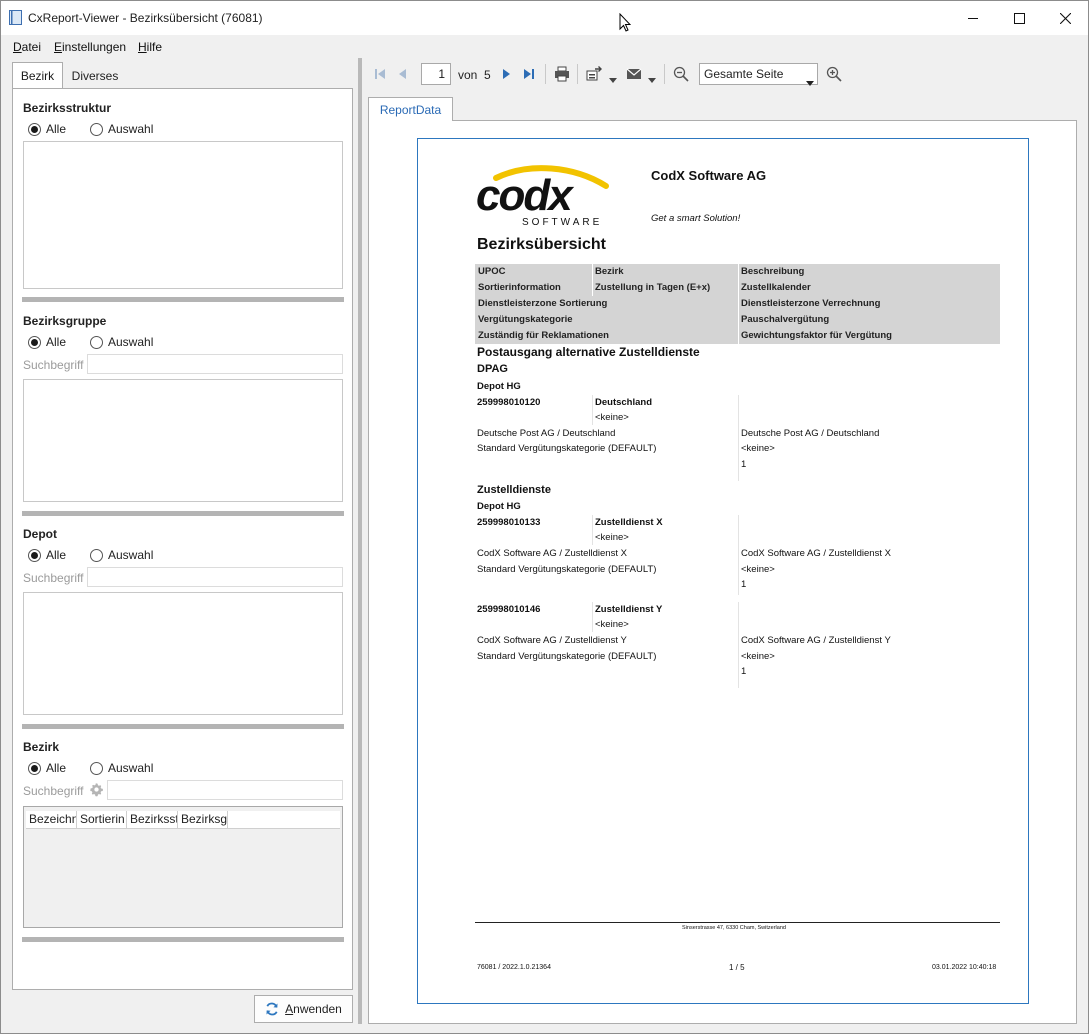 The width and height of the screenshot is (1089, 1034). I want to click on zoom-out-icon, so click(681, 74).